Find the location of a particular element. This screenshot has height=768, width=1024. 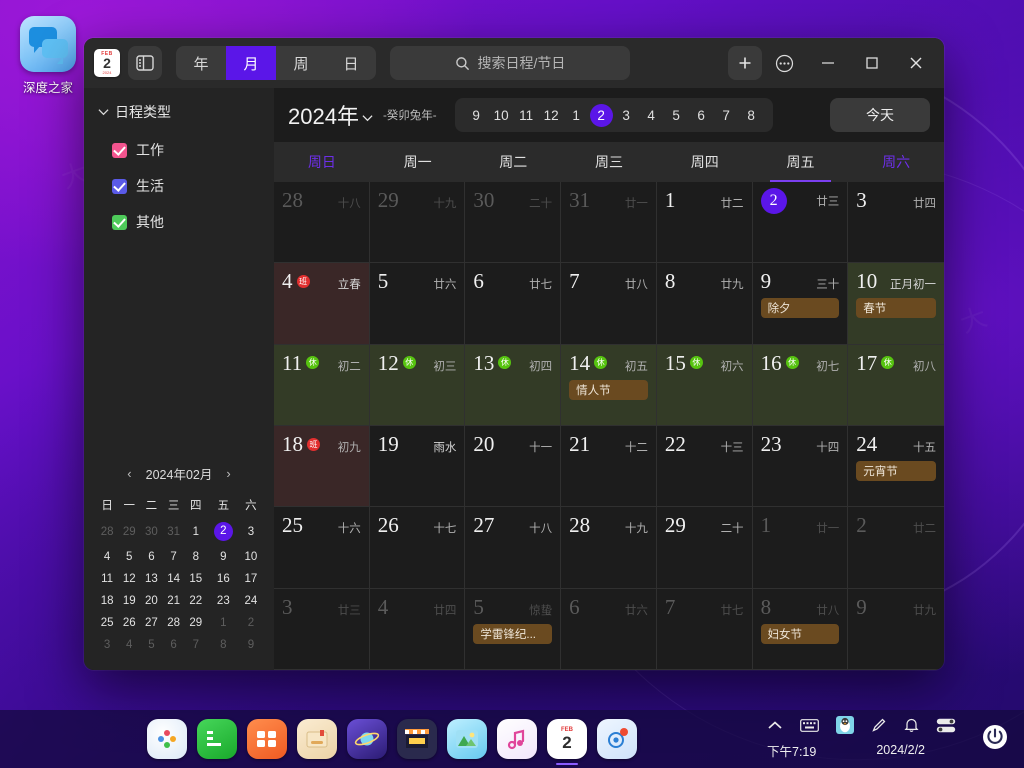

checkbox-work is located at coordinates (119, 150).